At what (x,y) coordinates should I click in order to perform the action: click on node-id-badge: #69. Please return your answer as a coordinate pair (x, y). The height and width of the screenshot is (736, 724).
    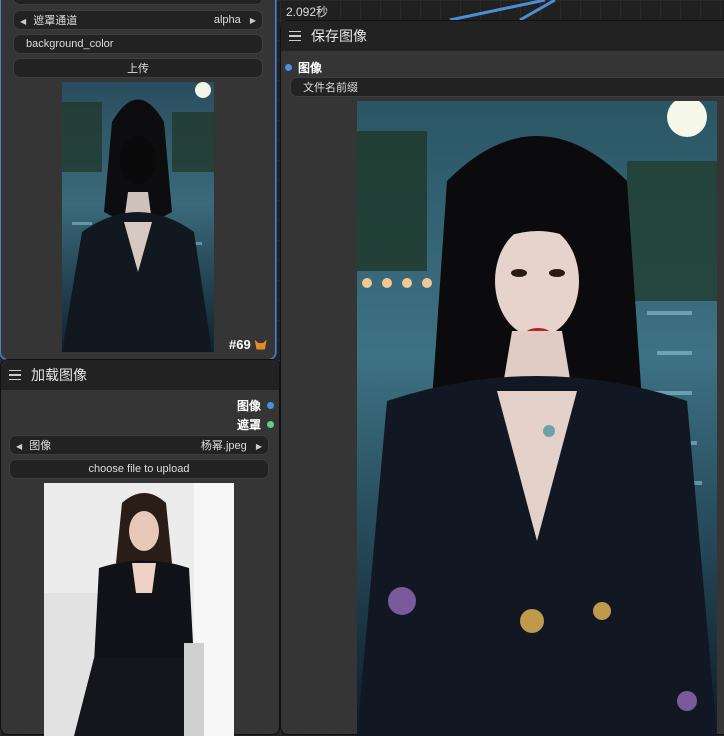
    Looking at the image, I should click on (248, 344).